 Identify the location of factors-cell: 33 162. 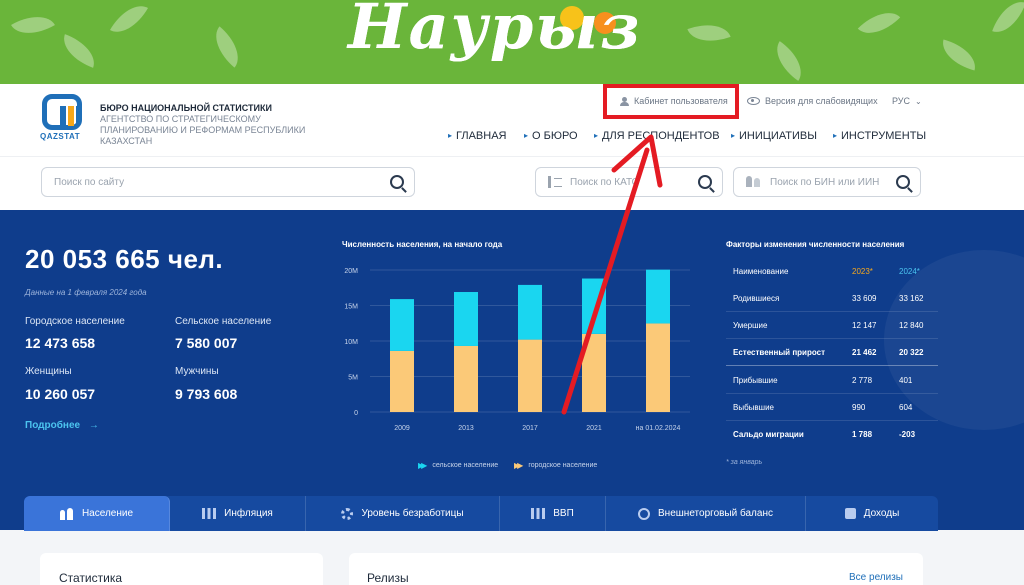
(911, 298).